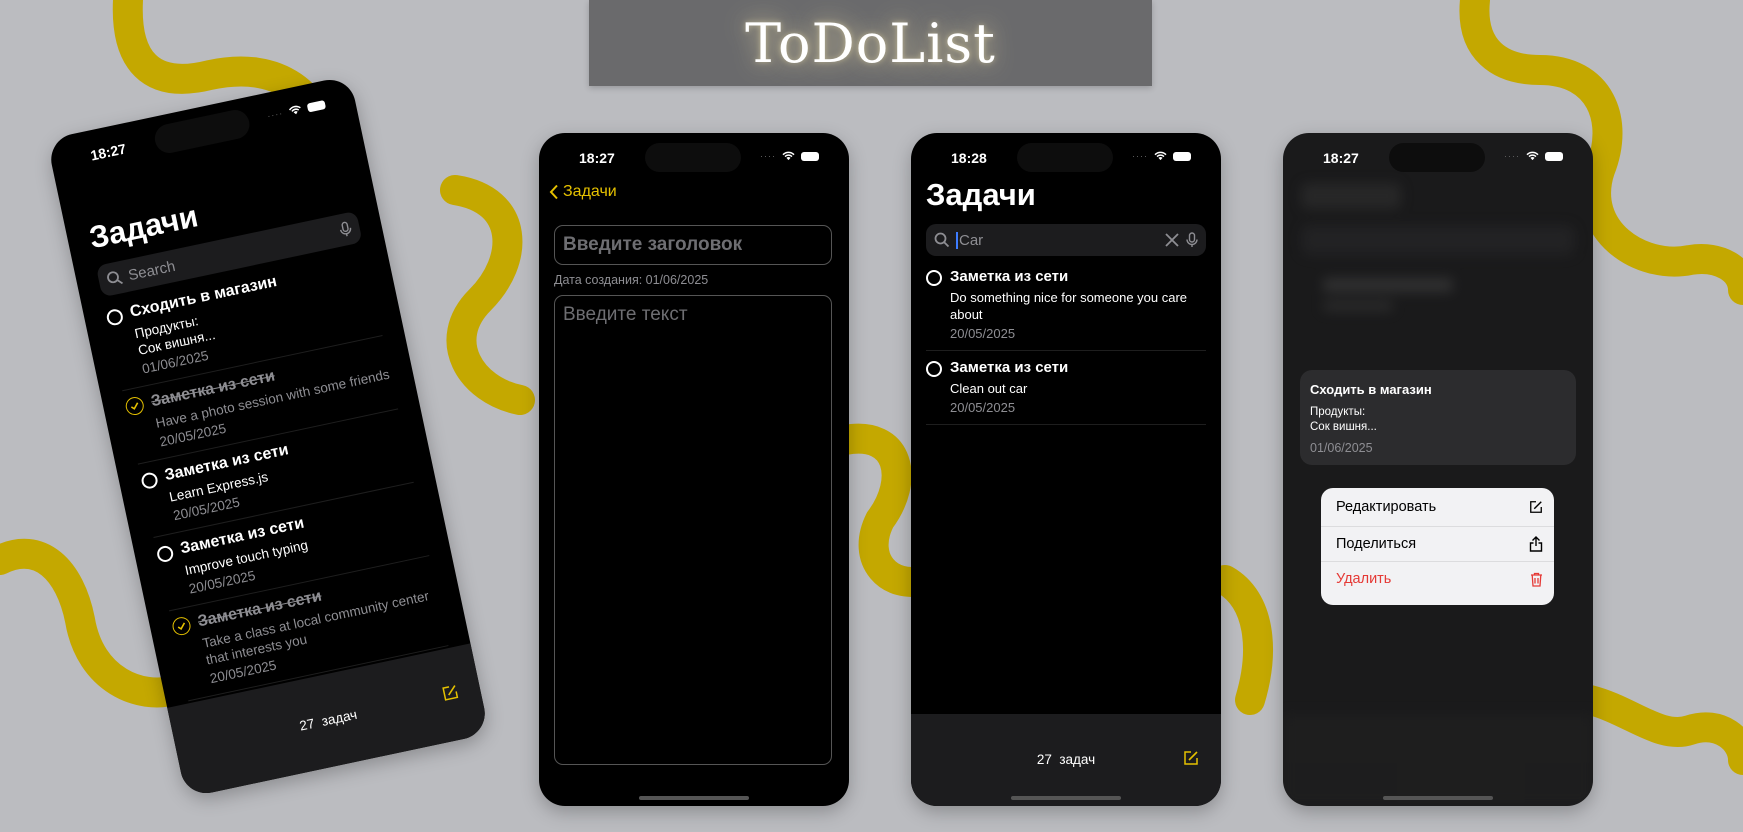 This screenshot has height=832, width=1743. Describe the element at coordinates (989, 388) in the screenshot. I see `task-body: Clean out car` at that location.